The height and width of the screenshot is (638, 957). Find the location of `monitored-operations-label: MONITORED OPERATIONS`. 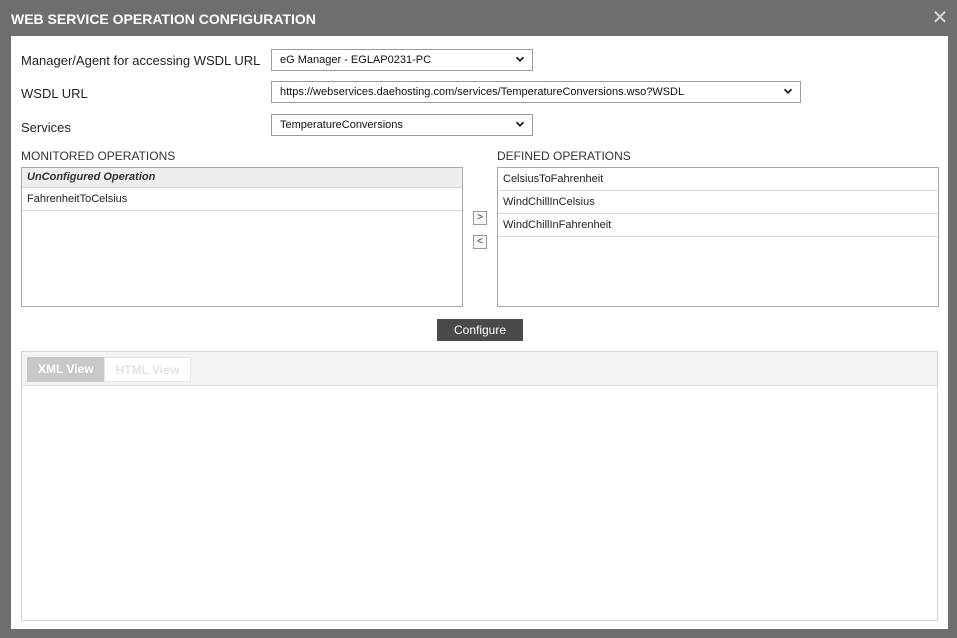

monitored-operations-label: MONITORED OPERATIONS is located at coordinates (98, 156).